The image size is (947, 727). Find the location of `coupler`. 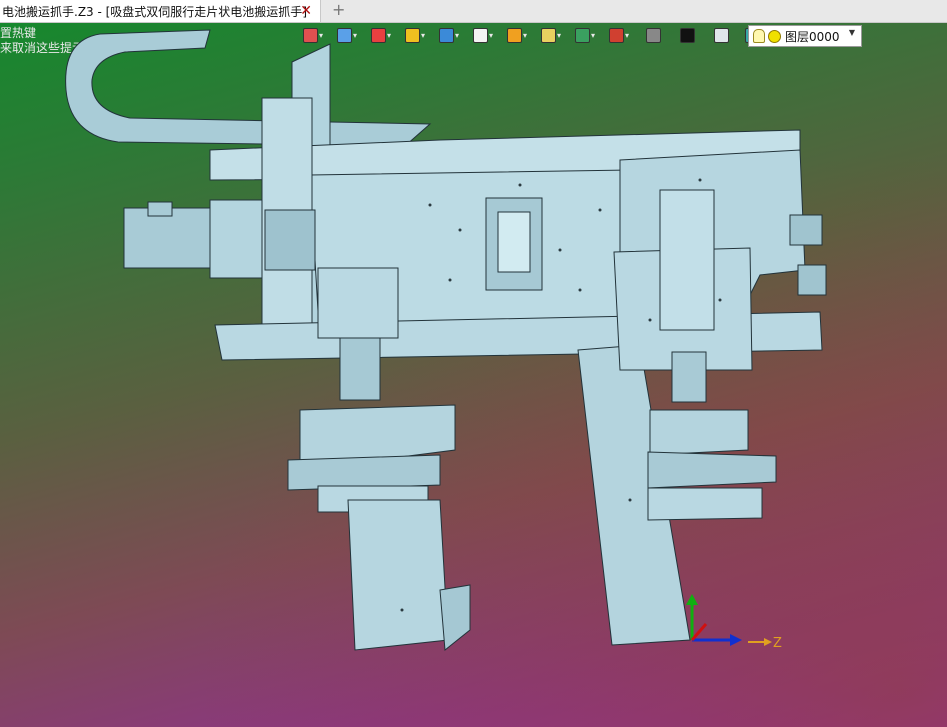

coupler is located at coordinates (240, 239).